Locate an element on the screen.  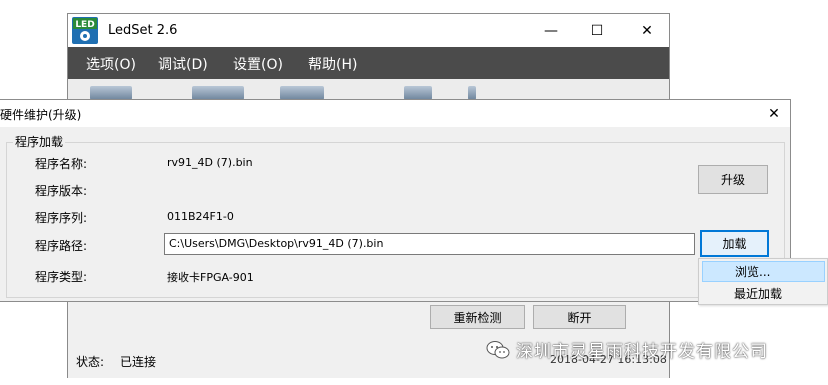
dialog-titlebar: 硬件维护(升级) ✕ is located at coordinates (395, 113).